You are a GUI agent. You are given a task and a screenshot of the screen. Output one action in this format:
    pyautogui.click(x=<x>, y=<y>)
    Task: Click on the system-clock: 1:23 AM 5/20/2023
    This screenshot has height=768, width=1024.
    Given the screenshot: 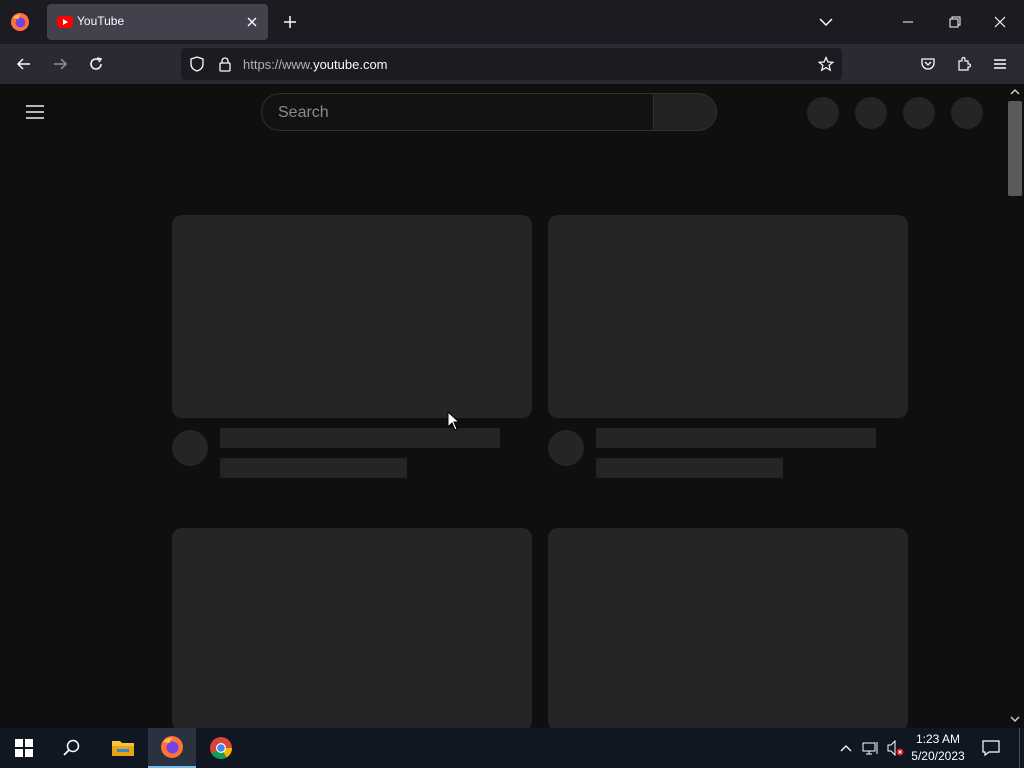 What is the action you would take?
    pyautogui.click(x=938, y=748)
    